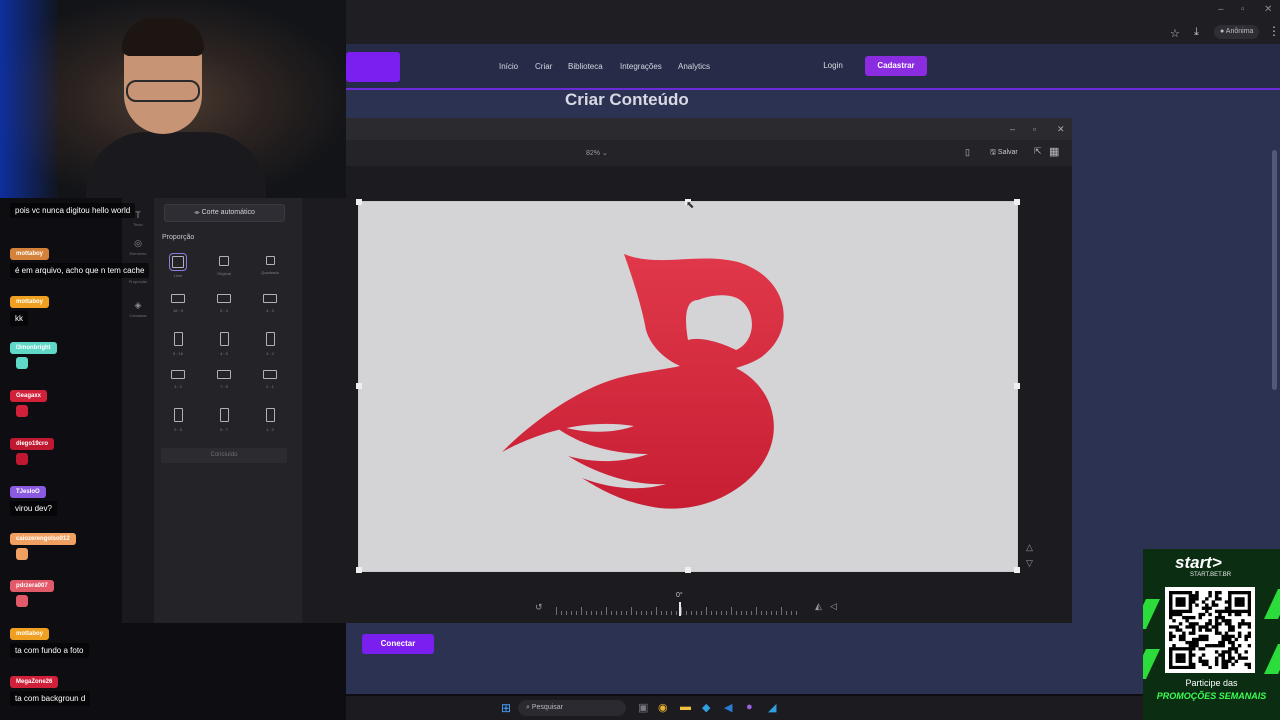 Image resolution: width=1280 pixels, height=720 pixels. I want to click on menu-icon: ⋮, so click(1274, 31).